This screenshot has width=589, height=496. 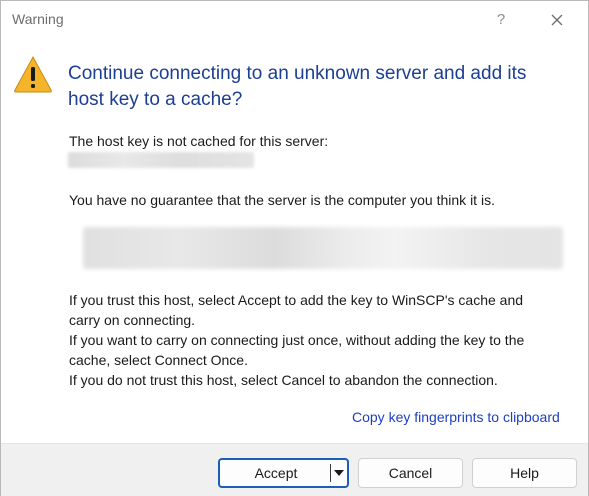 What do you see at coordinates (524, 473) in the screenshot?
I see `help-button: Help` at bounding box center [524, 473].